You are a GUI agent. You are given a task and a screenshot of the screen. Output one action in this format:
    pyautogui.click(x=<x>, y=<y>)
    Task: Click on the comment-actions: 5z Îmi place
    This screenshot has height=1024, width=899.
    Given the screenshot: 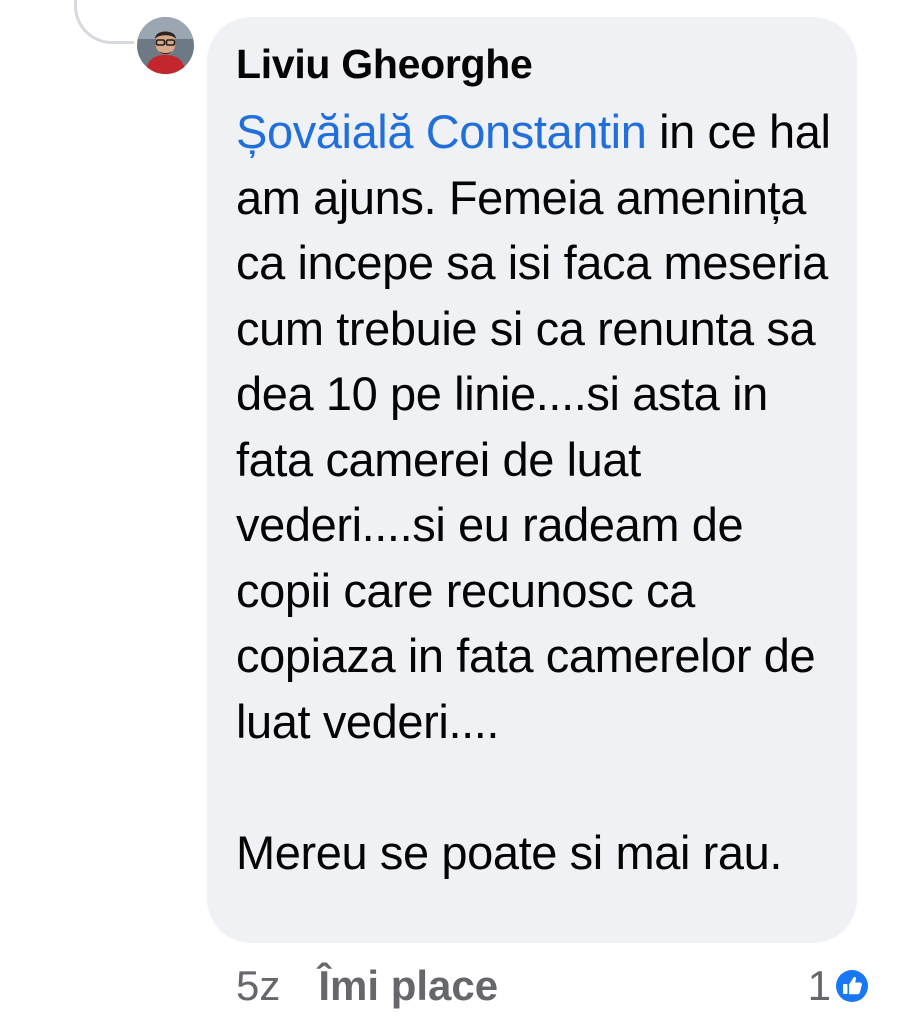 What is the action you would take?
    pyautogui.click(x=367, y=986)
    